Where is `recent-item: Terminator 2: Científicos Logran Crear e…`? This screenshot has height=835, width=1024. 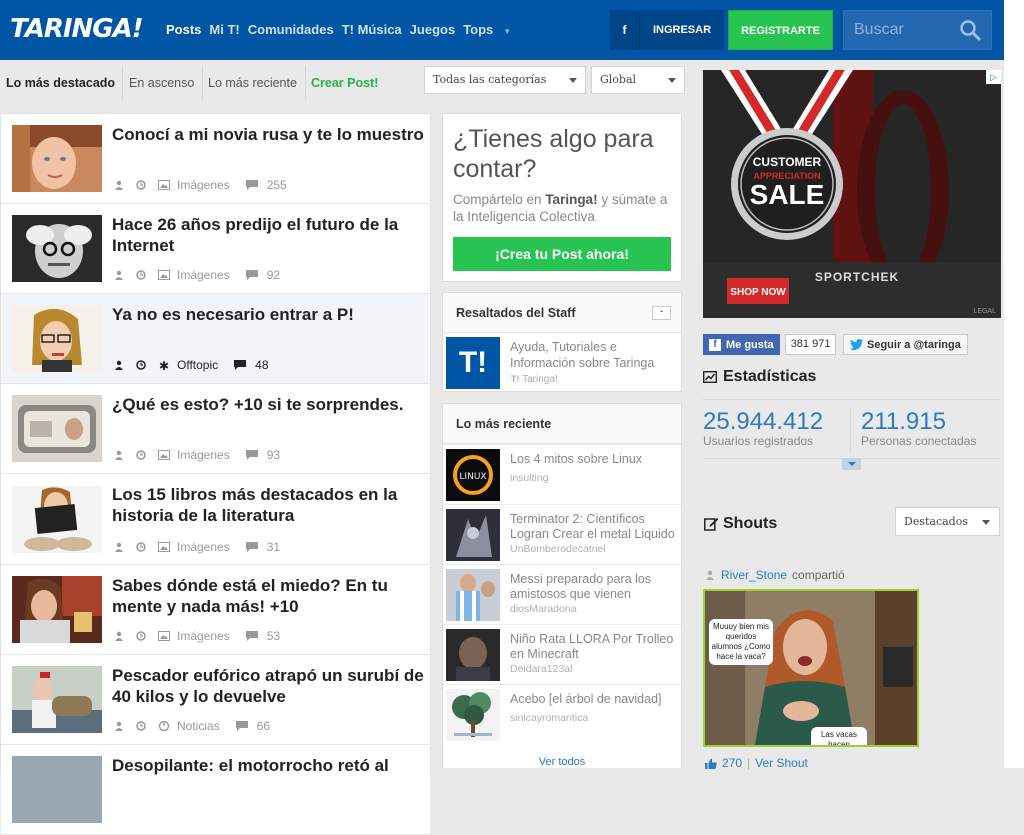 recent-item: Terminator 2: Científicos Logran Crear e… is located at coordinates (562, 534).